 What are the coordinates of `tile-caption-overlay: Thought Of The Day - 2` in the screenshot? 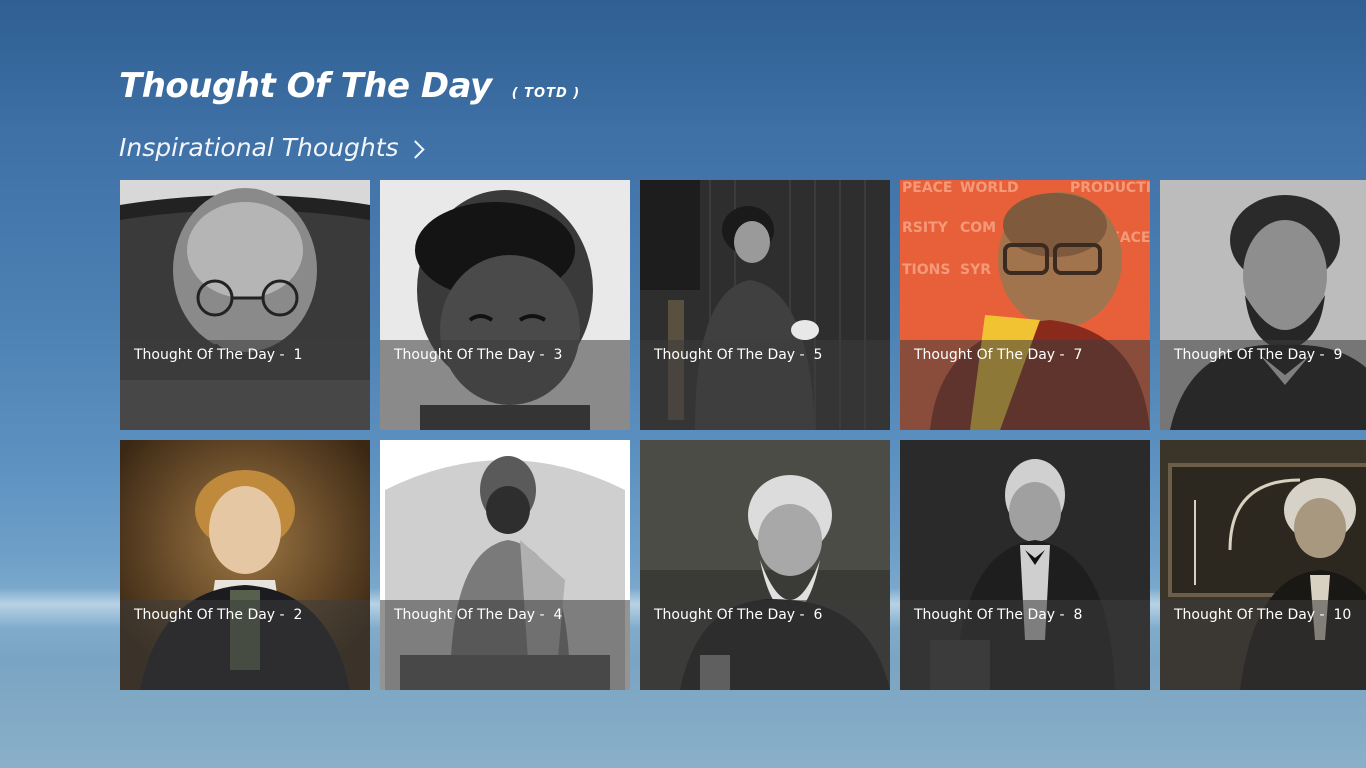 It's located at (245, 645).